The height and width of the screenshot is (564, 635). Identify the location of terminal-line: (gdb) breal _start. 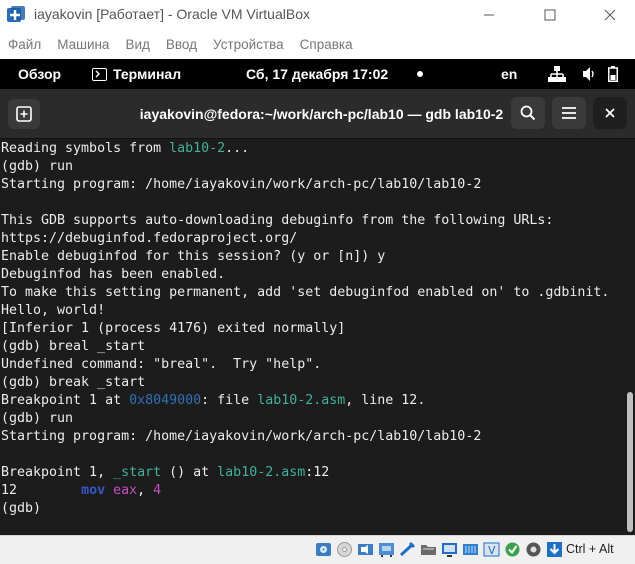
(305, 347).